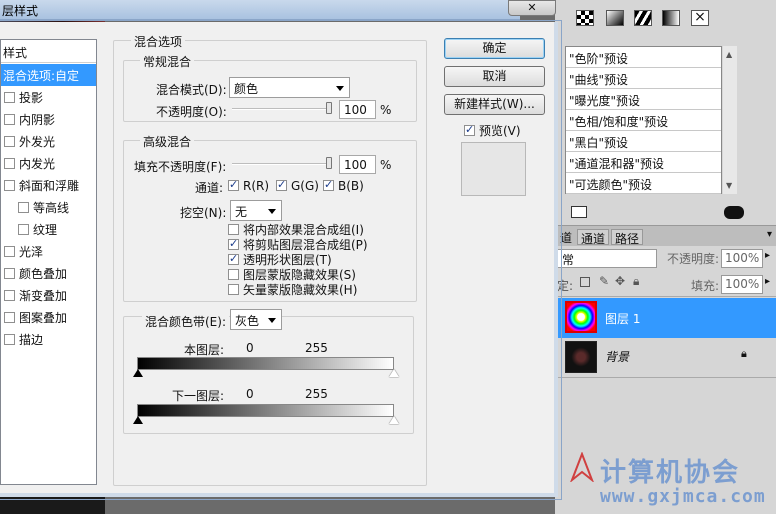 Image resolution: width=776 pixels, height=514 pixels. Describe the element at coordinates (643, 120) in the screenshot. I see `preset-item: "色相/饱和度"预设` at that location.